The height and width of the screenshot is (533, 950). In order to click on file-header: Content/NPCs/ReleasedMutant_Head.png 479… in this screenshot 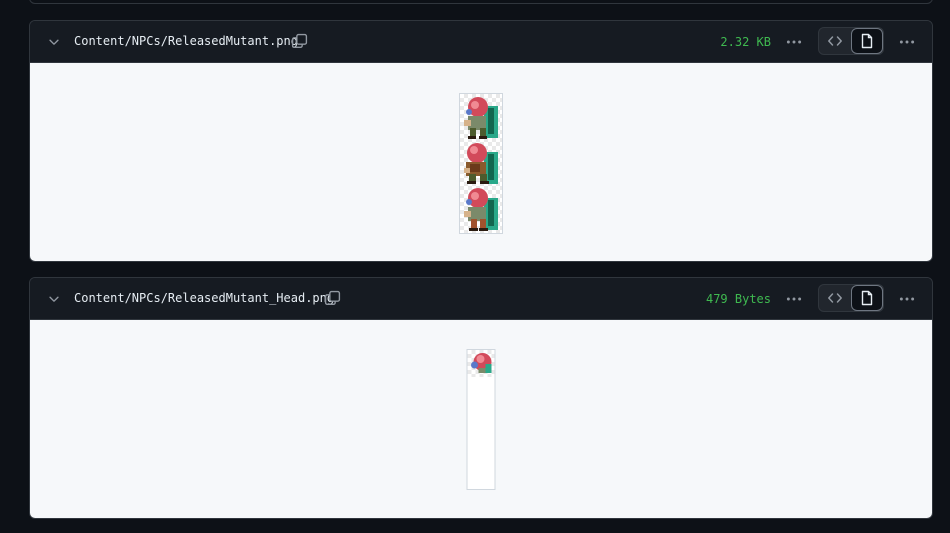, I will do `click(481, 299)`.